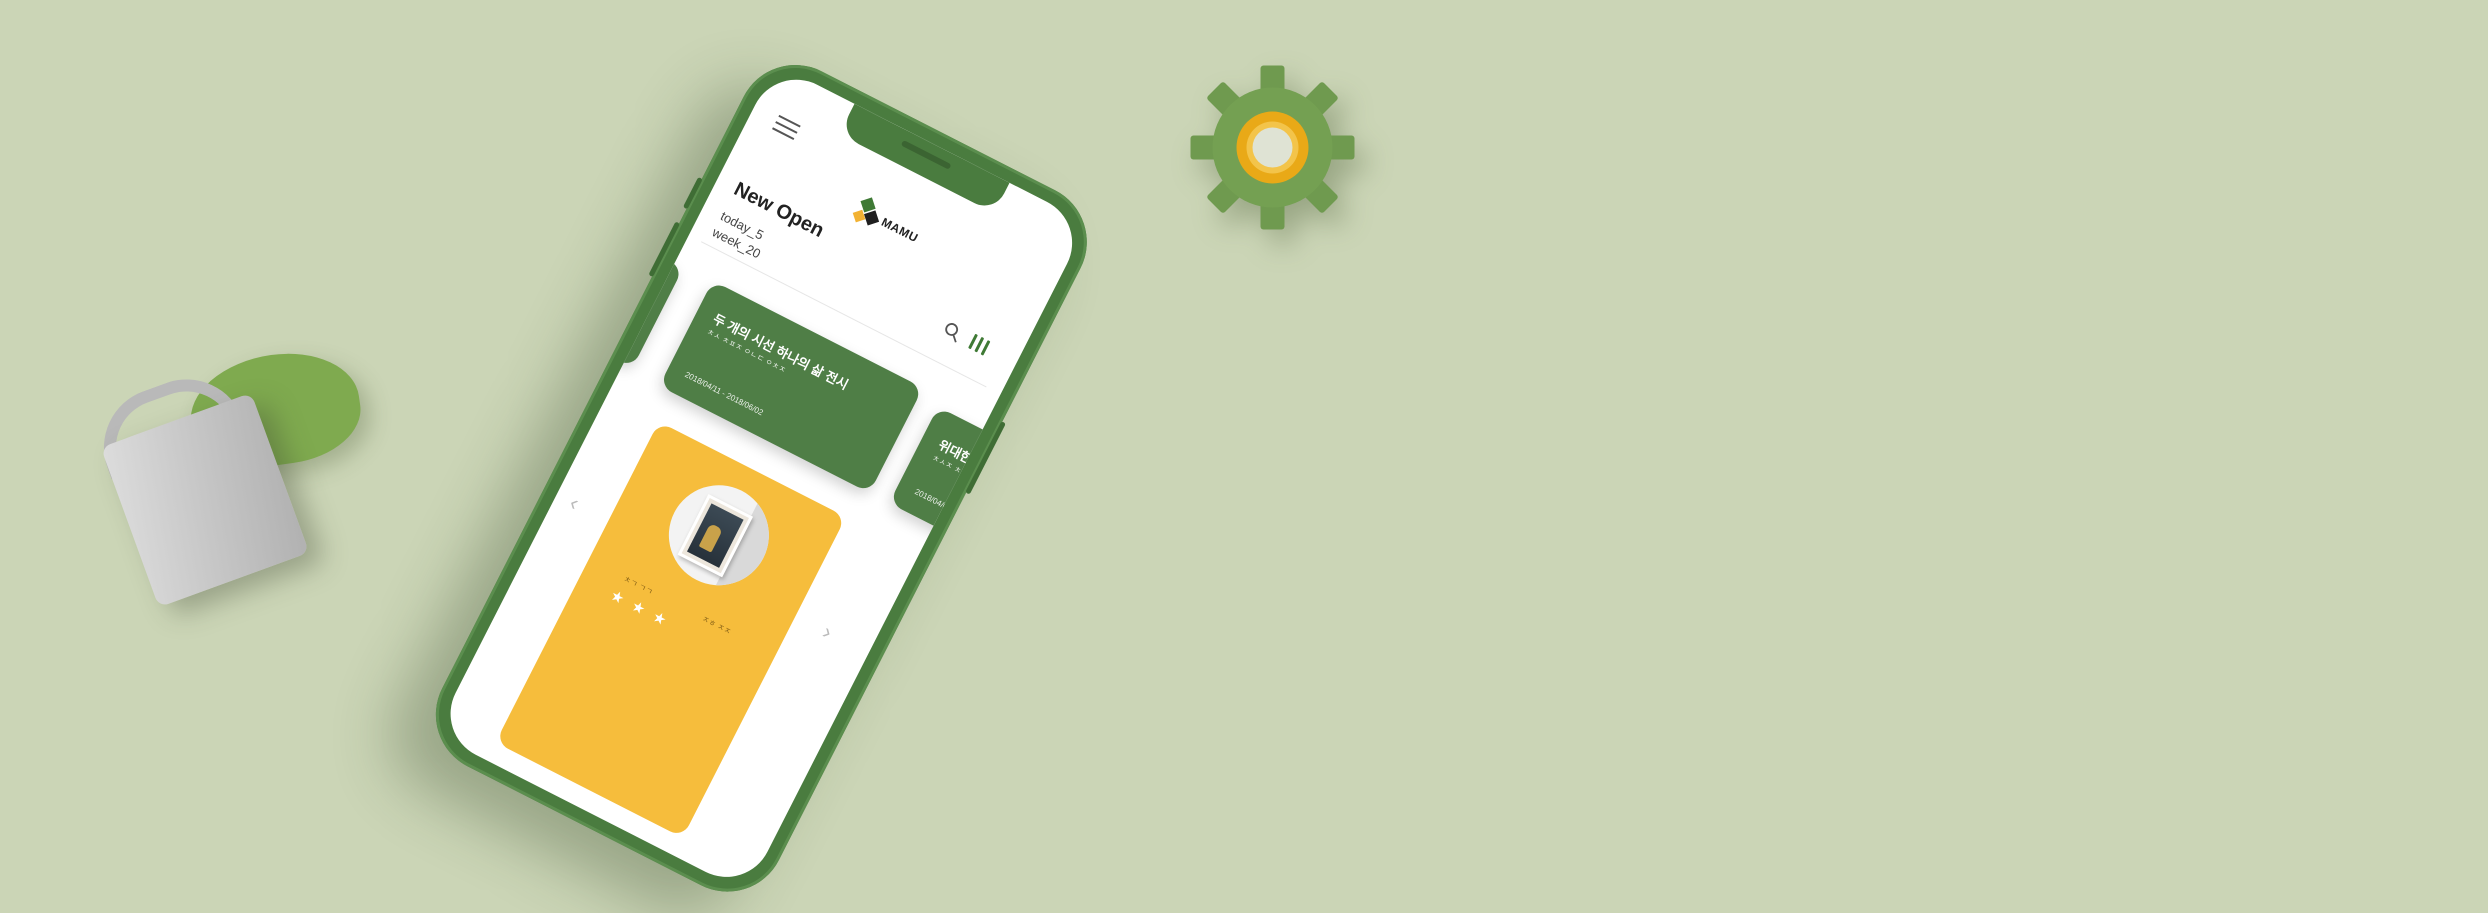  What do you see at coordinates (1272, 147) in the screenshot?
I see `gear-icon` at bounding box center [1272, 147].